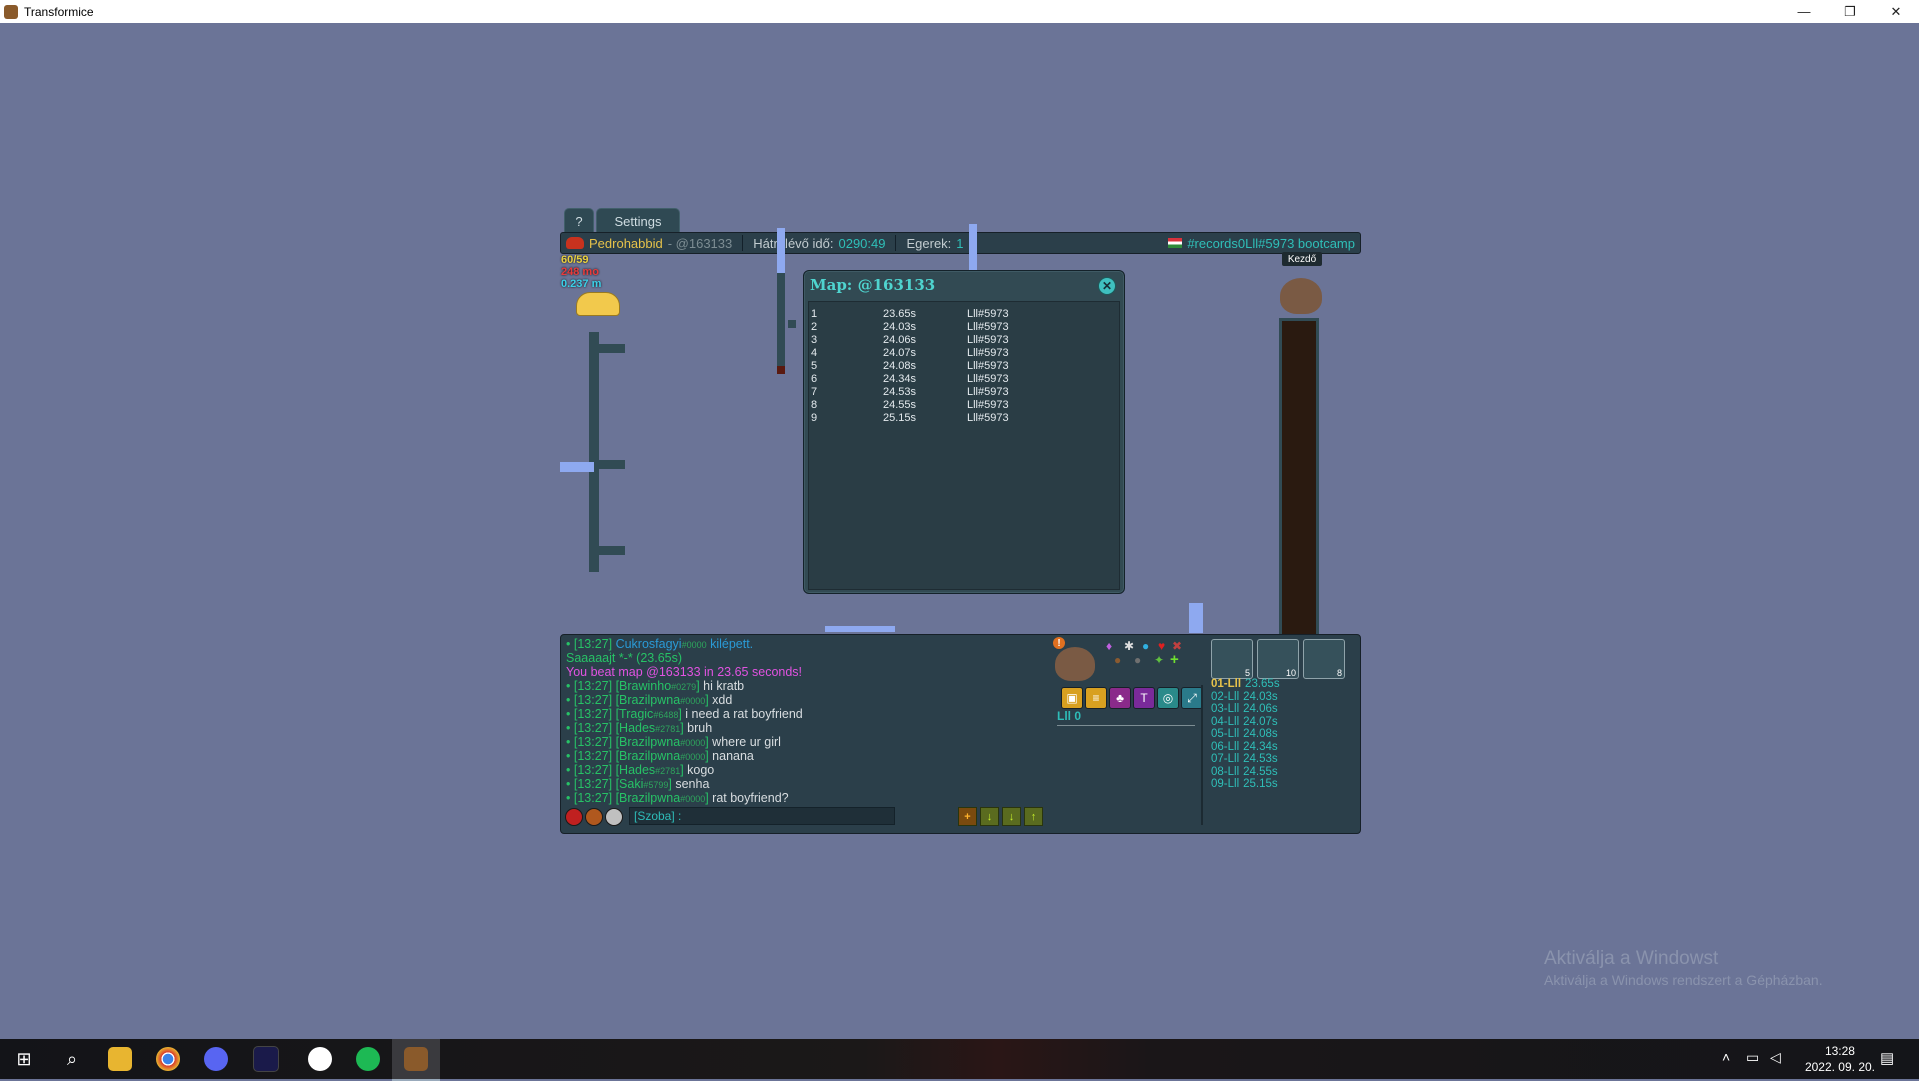 Image resolution: width=1919 pixels, height=1081 pixels. Describe the element at coordinates (1225, 759) in the screenshot. I see `leaderboard-rank: 07-Lll` at that location.